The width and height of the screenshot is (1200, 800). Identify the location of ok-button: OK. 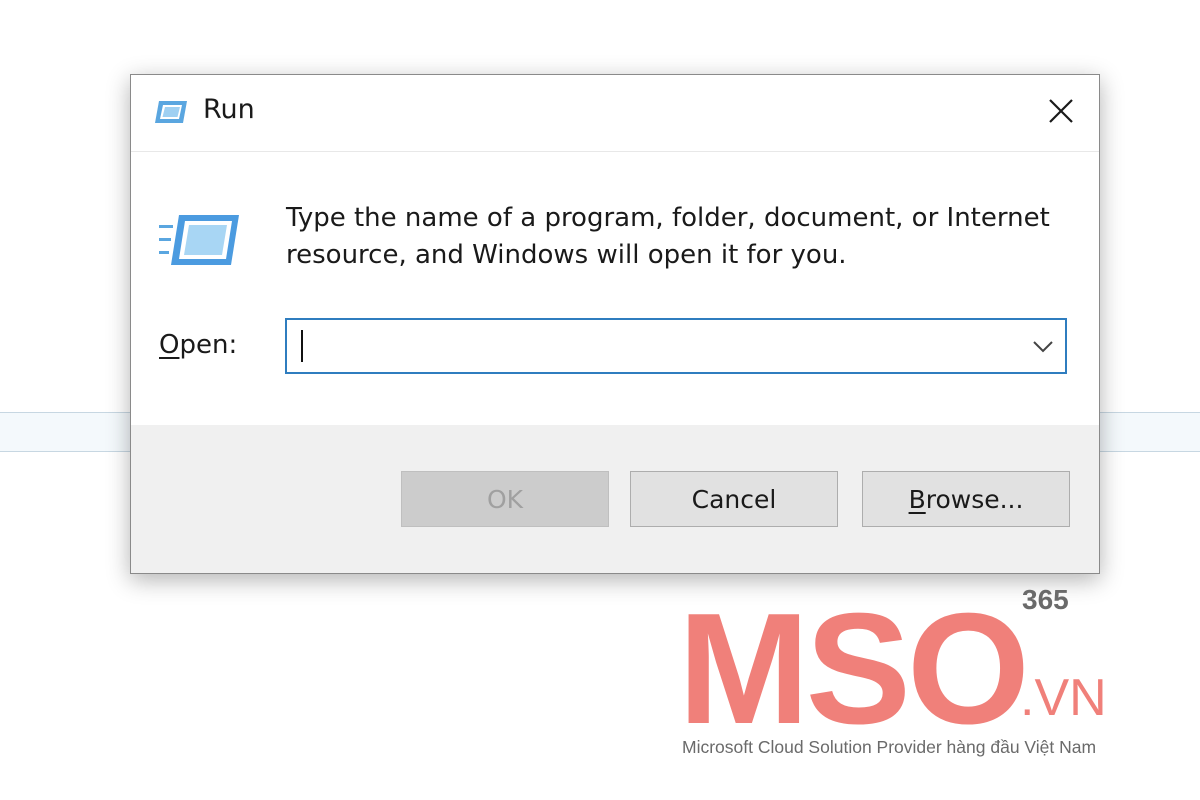
(505, 499).